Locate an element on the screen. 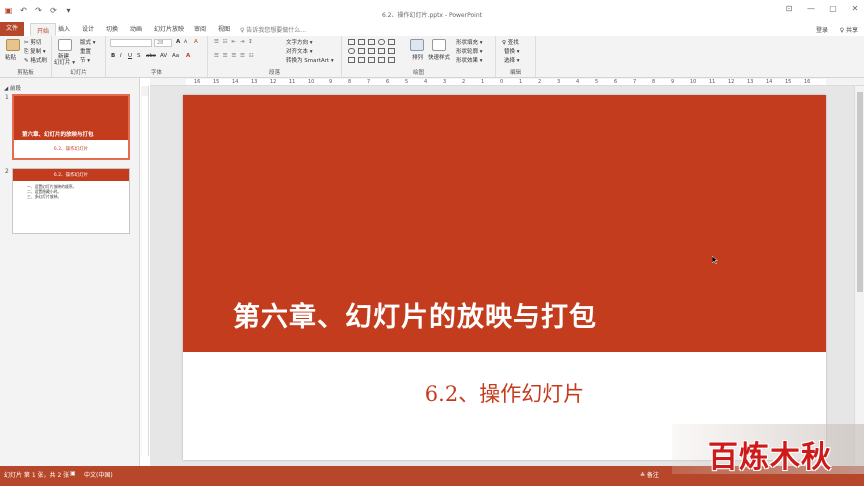 The height and width of the screenshot is (486, 864). group-label: 编辑 is located at coordinates (515, 73).